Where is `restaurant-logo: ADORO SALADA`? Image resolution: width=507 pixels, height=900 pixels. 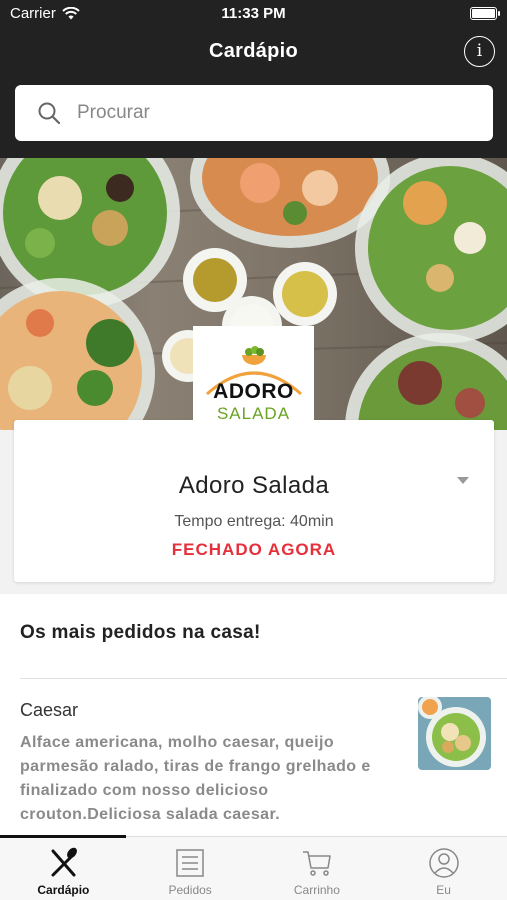 restaurant-logo: ADORO SALADA is located at coordinates (253, 379).